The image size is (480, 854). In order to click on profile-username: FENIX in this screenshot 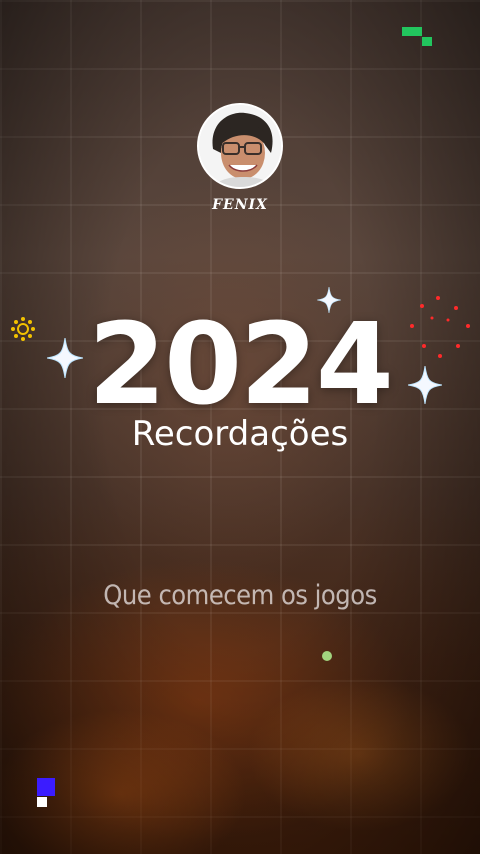, I will do `click(240, 205)`.